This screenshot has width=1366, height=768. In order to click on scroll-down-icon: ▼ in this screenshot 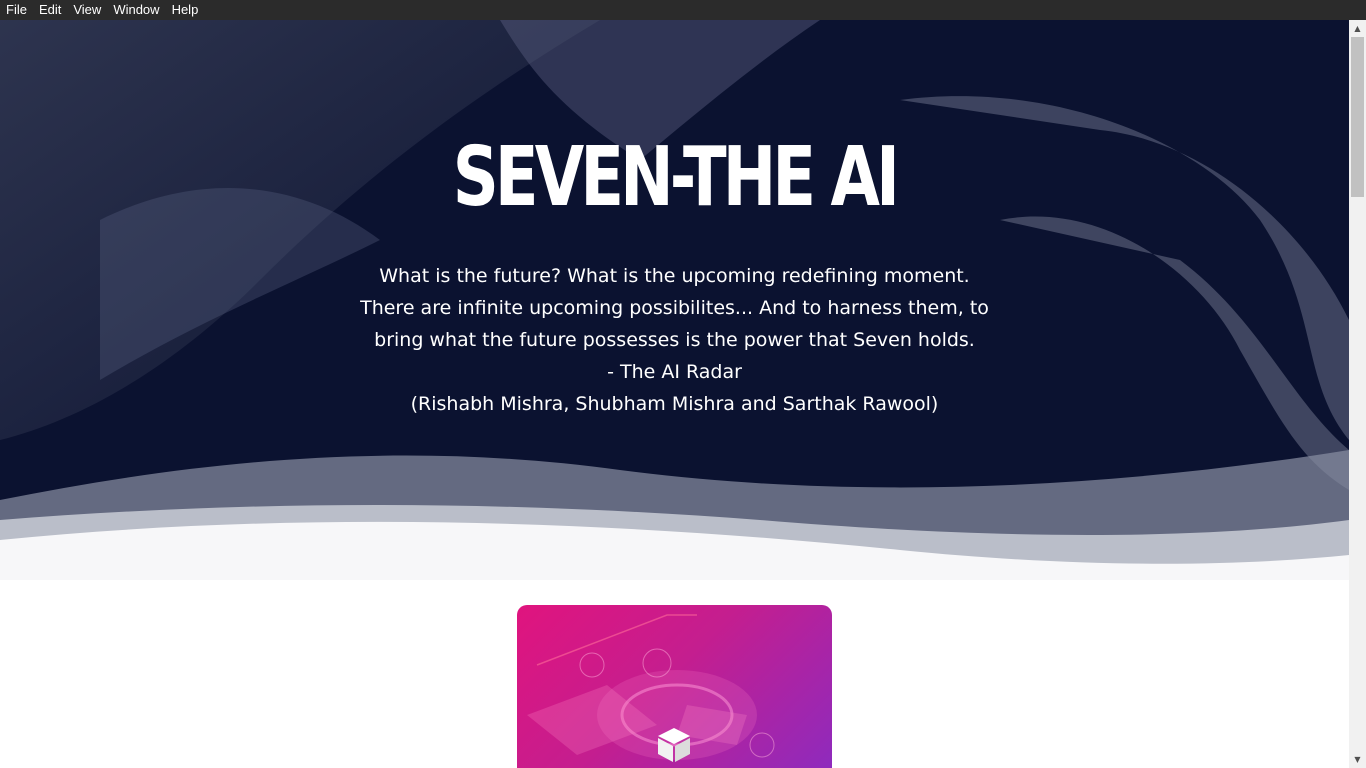, I will do `click(1357, 759)`.